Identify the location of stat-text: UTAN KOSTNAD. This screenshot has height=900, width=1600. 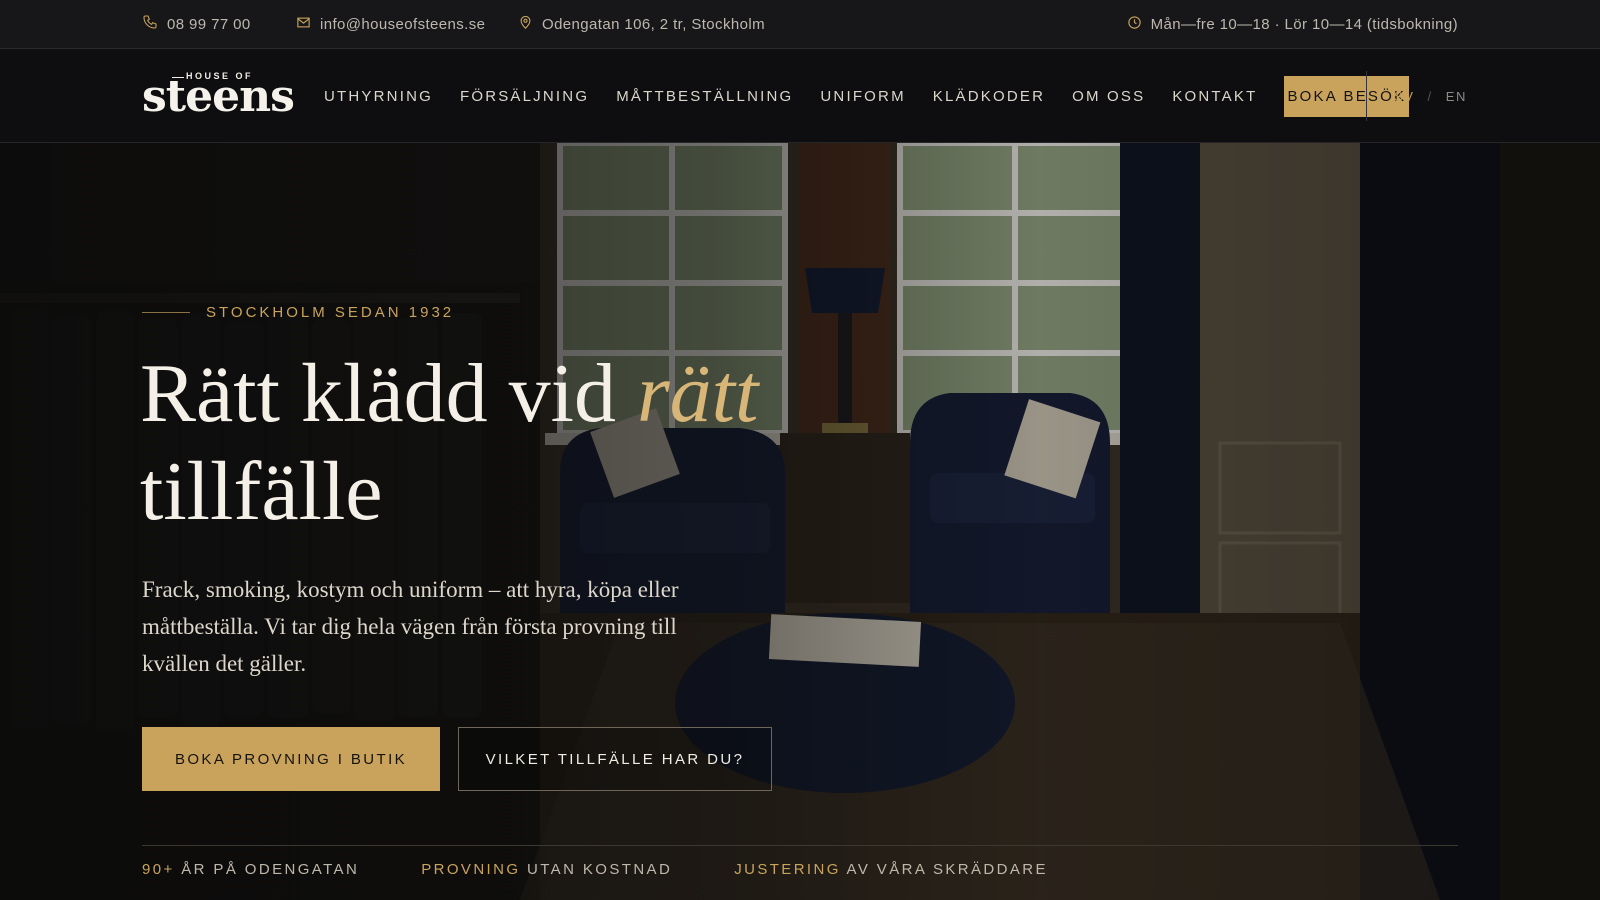
(596, 869).